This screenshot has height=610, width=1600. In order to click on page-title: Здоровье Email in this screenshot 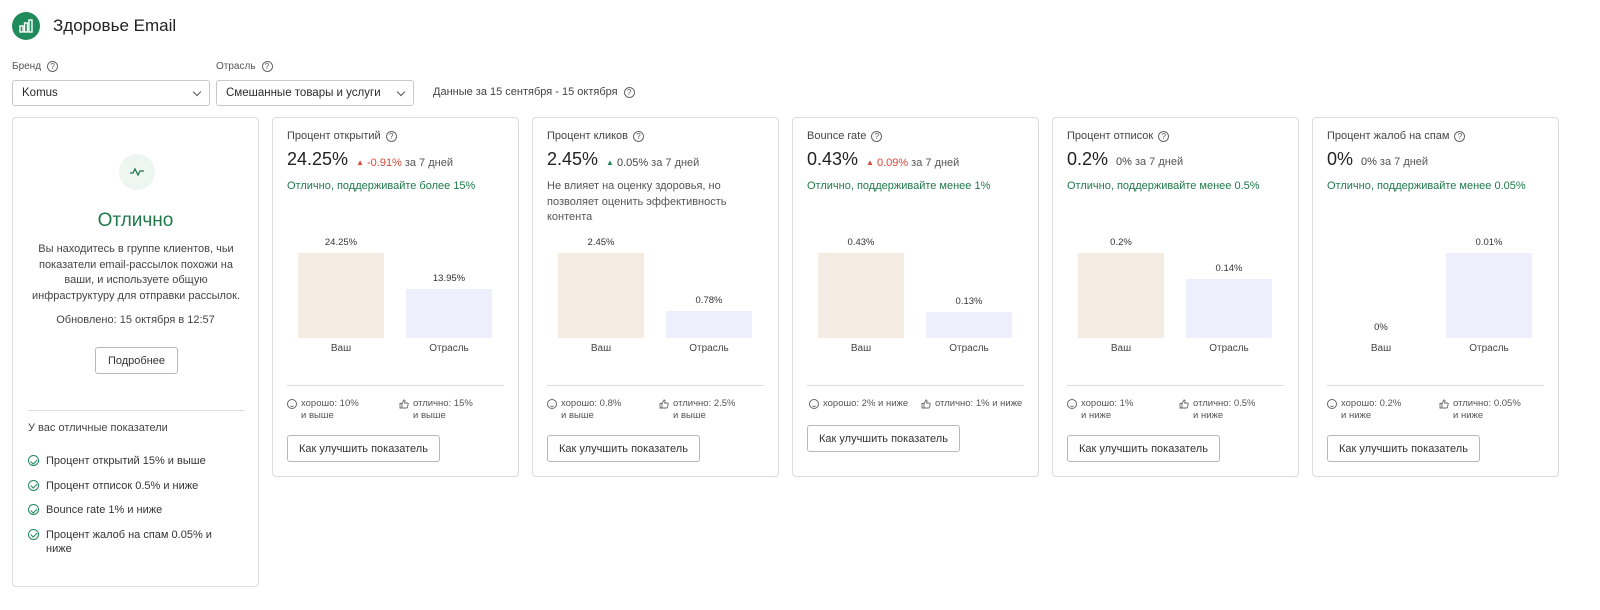, I will do `click(115, 25)`.